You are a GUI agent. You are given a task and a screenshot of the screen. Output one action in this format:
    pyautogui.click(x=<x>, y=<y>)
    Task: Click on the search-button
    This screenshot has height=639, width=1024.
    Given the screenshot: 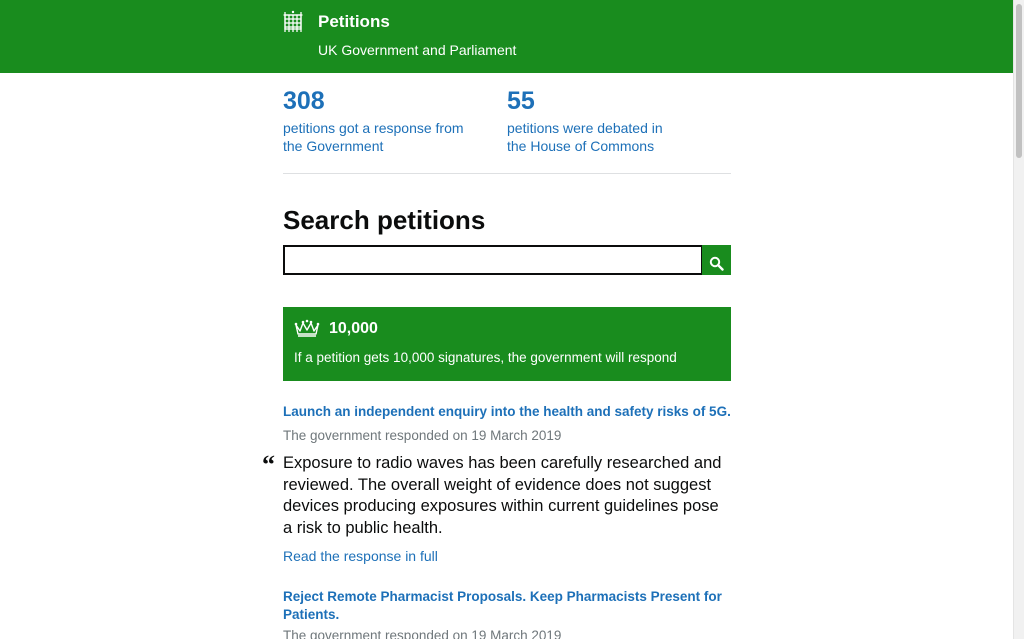 What is the action you would take?
    pyautogui.click(x=716, y=260)
    